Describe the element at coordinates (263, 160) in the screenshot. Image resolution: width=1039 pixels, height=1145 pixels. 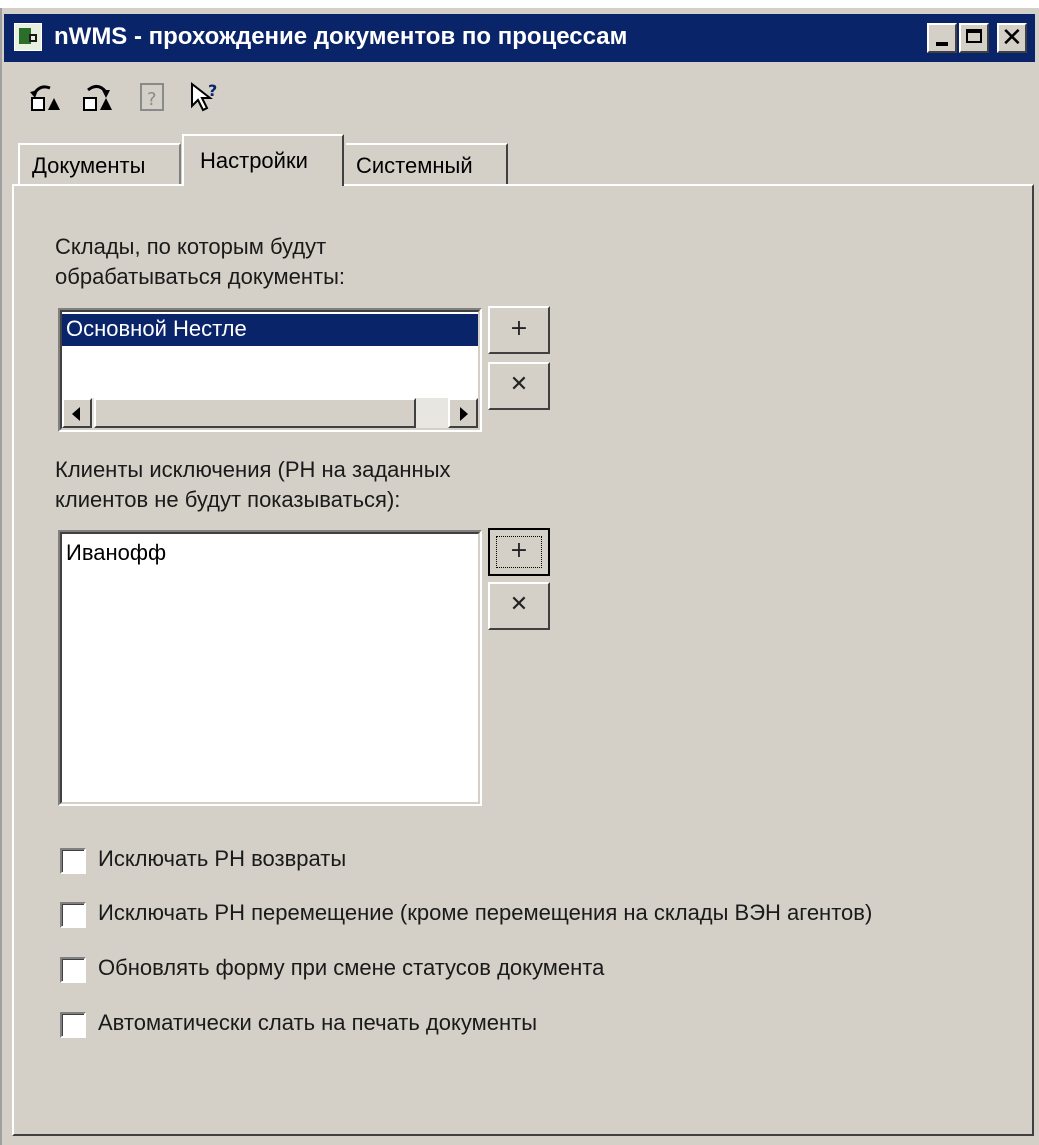
I see `tab-settings: Настройки` at that location.